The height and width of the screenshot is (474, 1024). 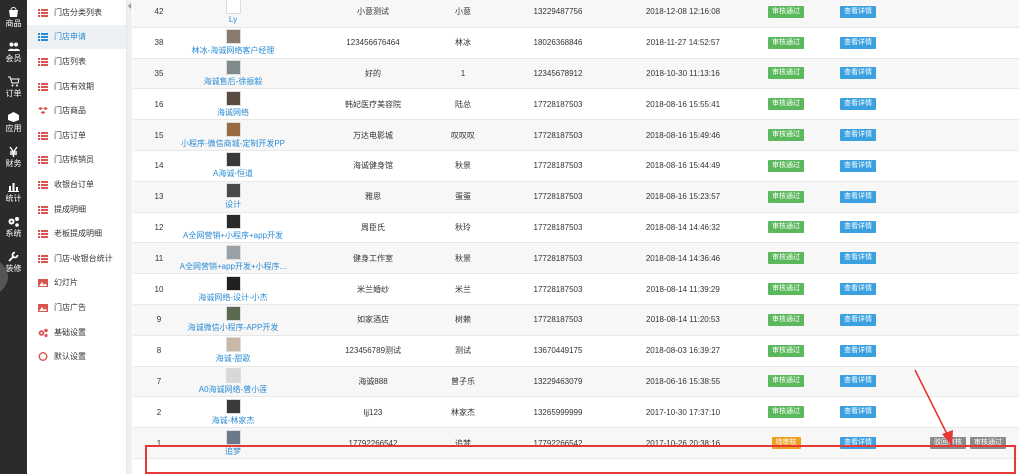 I want to click on sidebar-item-0: 门店分类列表, so click(x=76, y=12).